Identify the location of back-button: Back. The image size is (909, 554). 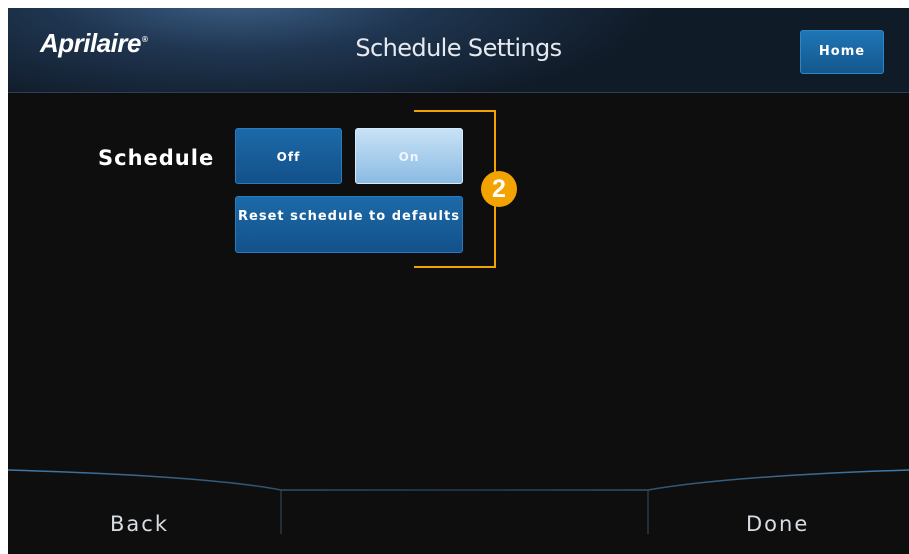
(139, 524).